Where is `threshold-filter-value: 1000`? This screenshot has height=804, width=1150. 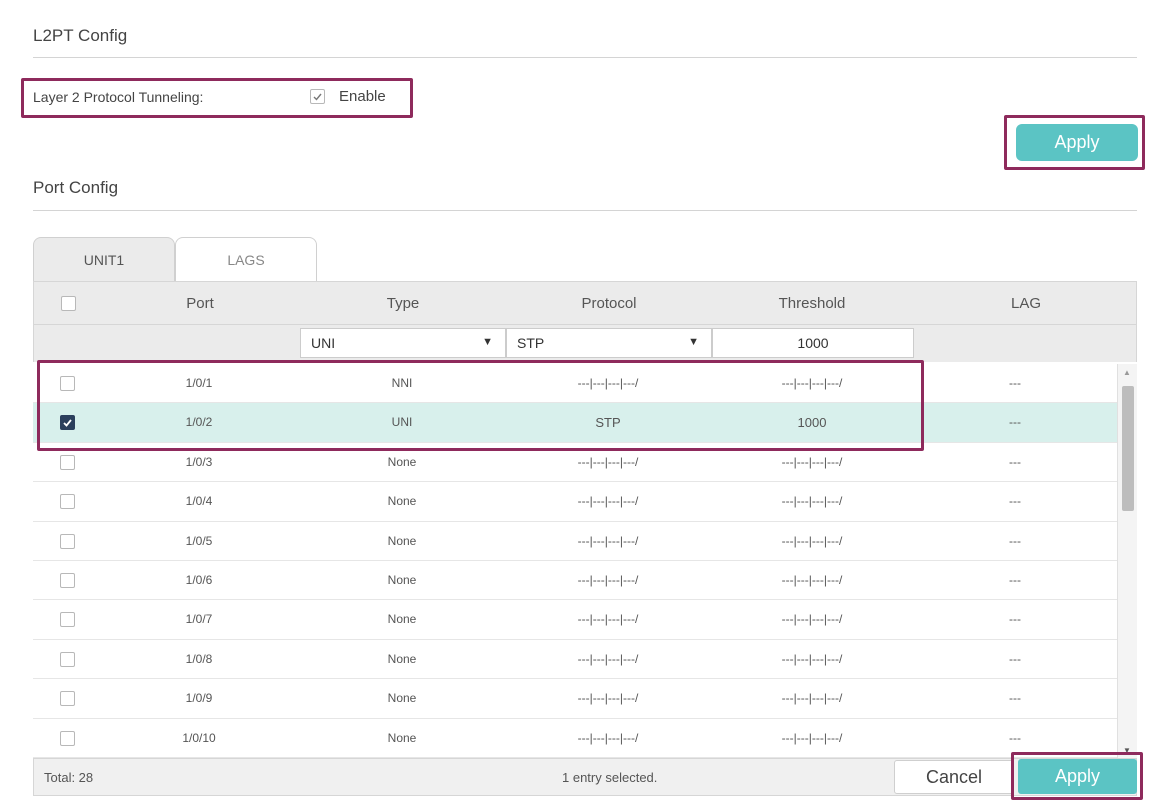
threshold-filter-value: 1000 is located at coordinates (813, 343).